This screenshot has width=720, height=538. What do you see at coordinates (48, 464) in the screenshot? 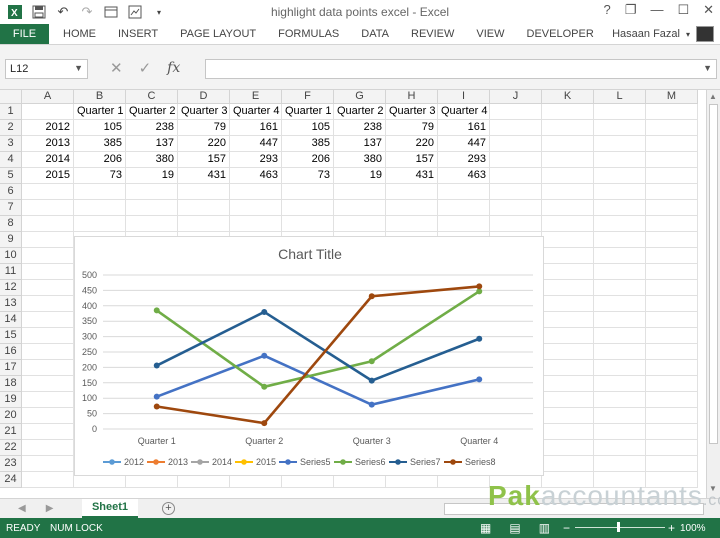
I see `cell-a23` at bounding box center [48, 464].